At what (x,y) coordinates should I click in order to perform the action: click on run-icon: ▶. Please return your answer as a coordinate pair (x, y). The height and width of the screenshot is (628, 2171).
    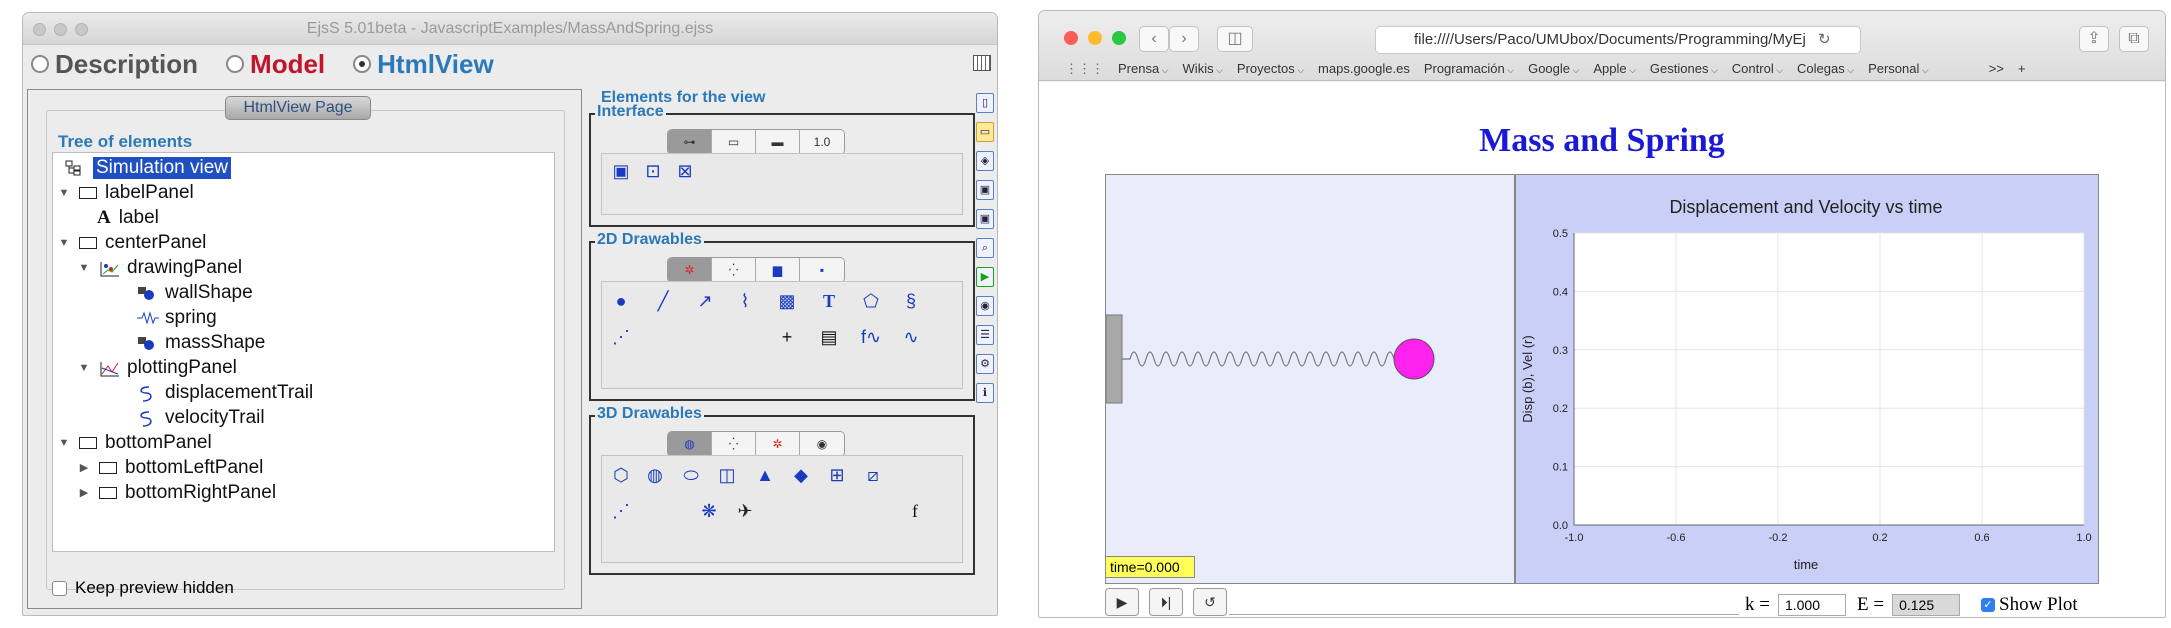
    Looking at the image, I should click on (985, 277).